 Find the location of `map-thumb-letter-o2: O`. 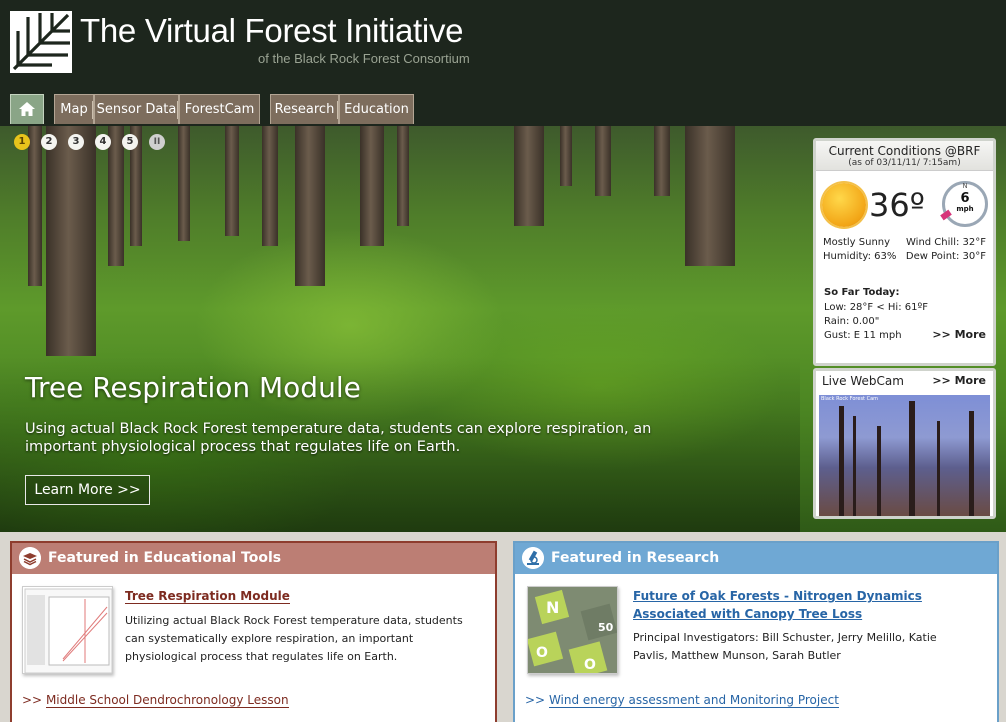

map-thumb-letter-o2: O is located at coordinates (590, 665).